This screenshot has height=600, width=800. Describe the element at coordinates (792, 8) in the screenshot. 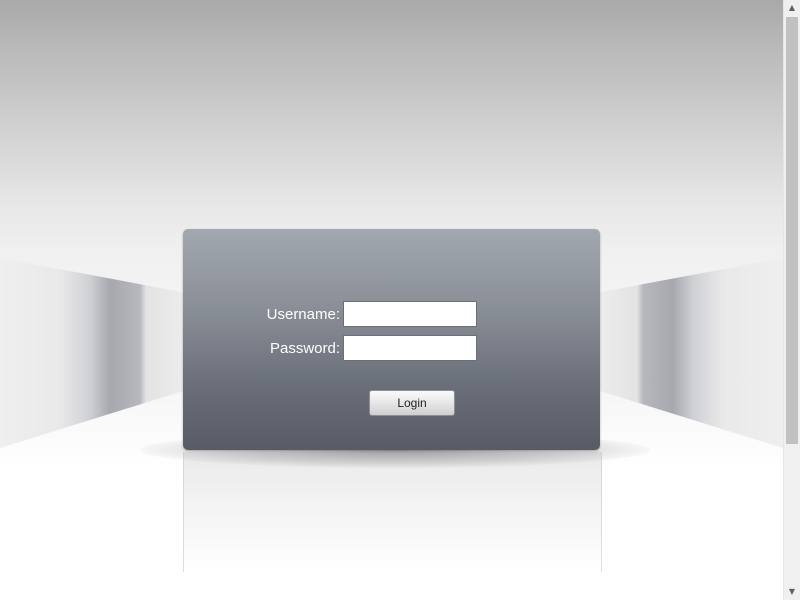

I see `scroll-up-arrow-icon: ▲` at that location.